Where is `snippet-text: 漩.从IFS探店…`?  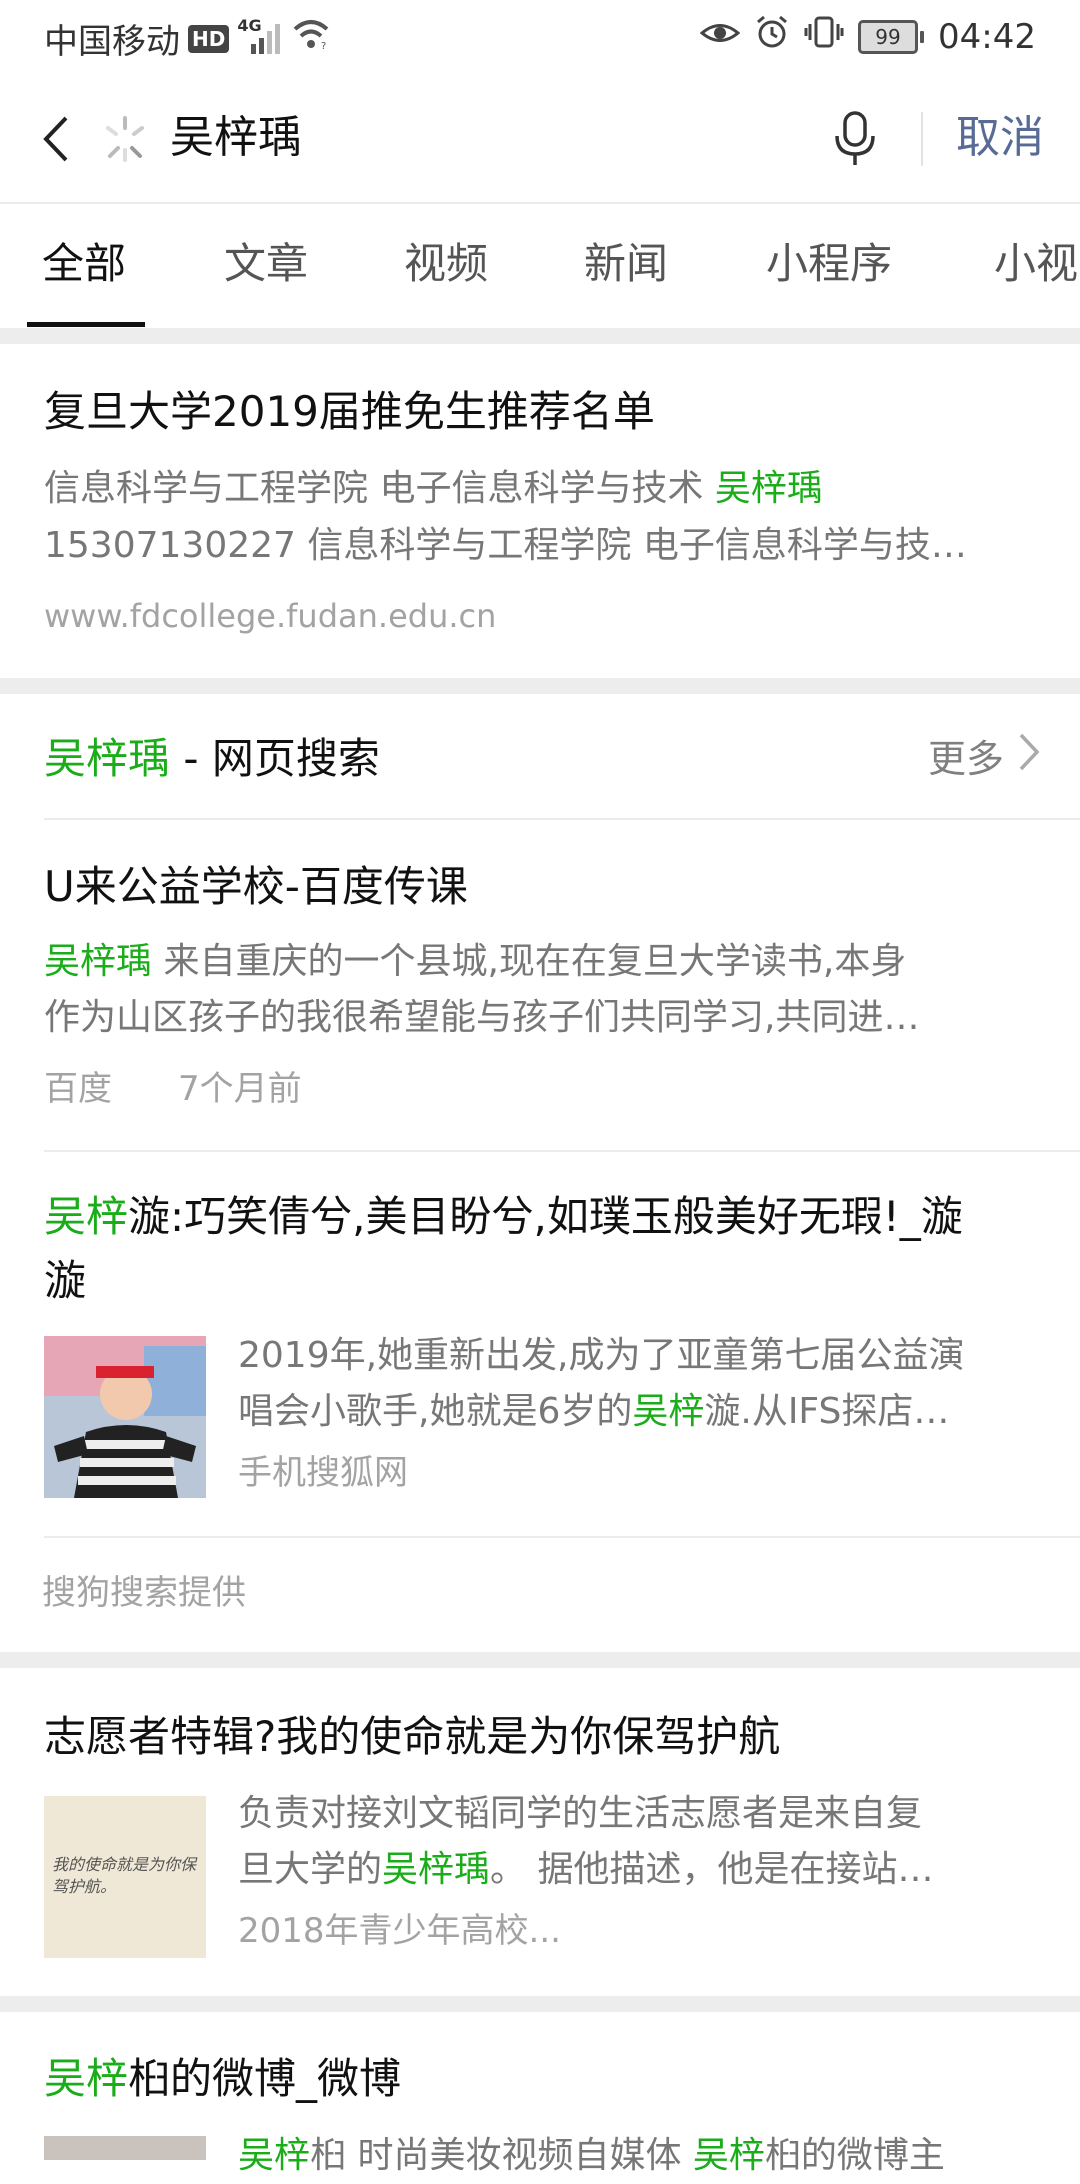
snippet-text: 漩.从IFS探店… is located at coordinates (827, 1411).